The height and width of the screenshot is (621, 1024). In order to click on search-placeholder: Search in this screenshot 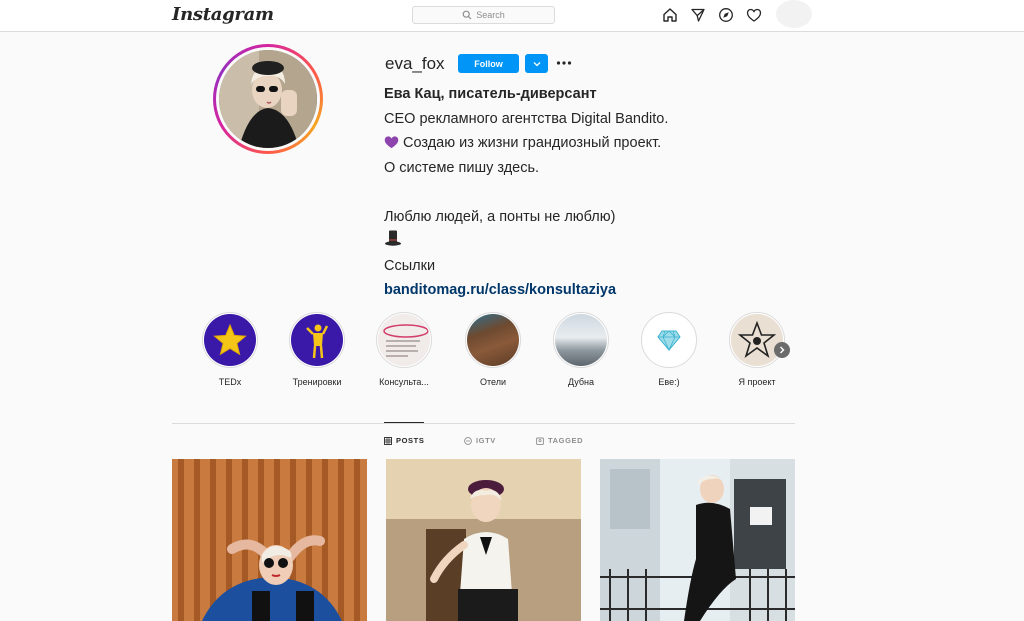, I will do `click(490, 15)`.